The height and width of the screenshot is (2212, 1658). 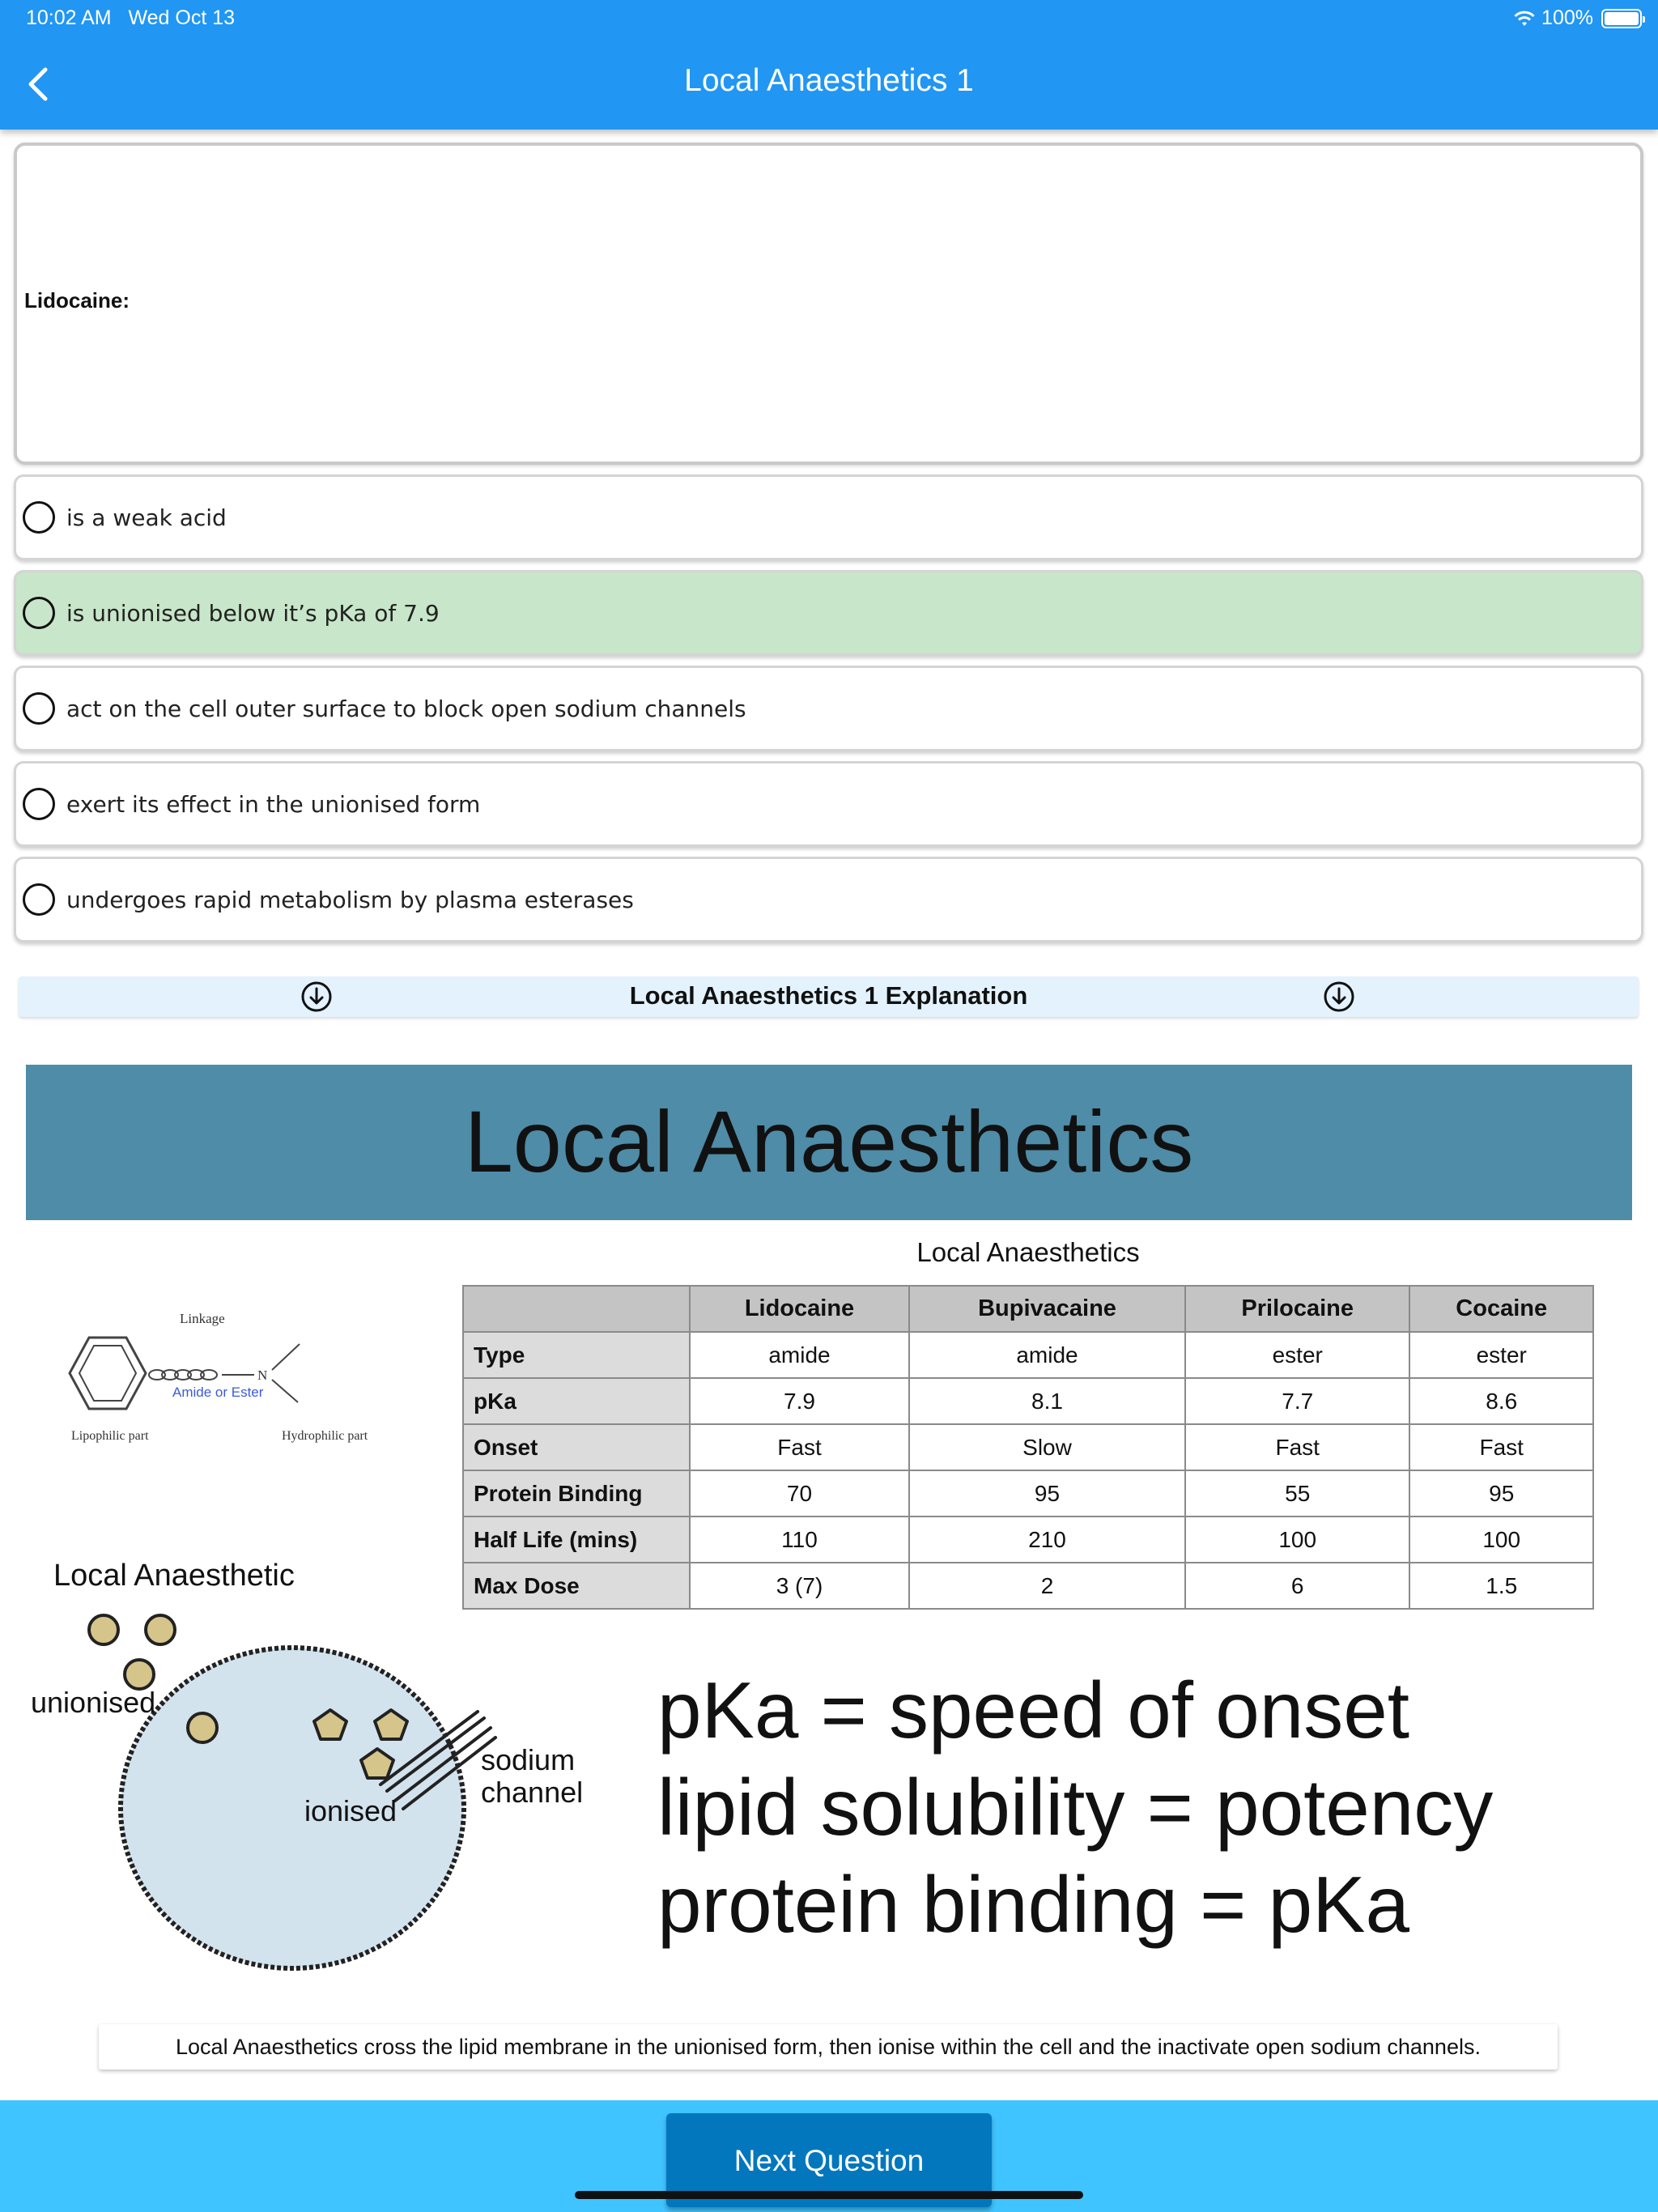 I want to click on status-date: Wed Oct 13, so click(x=182, y=18).